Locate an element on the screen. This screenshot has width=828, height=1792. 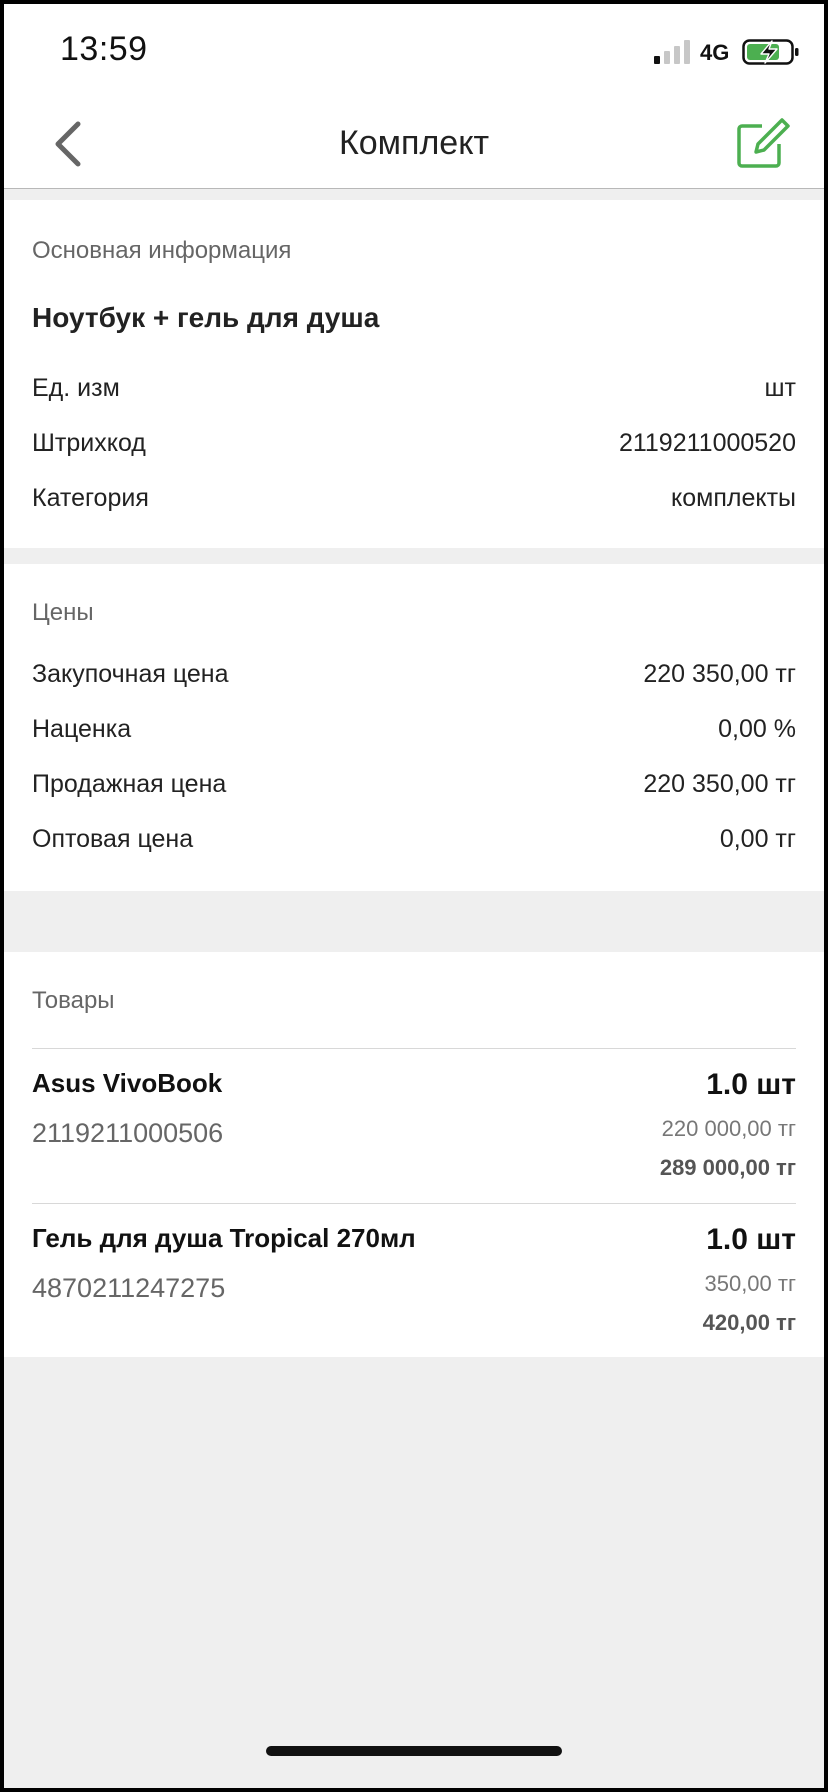
info-value: шт is located at coordinates (780, 388).